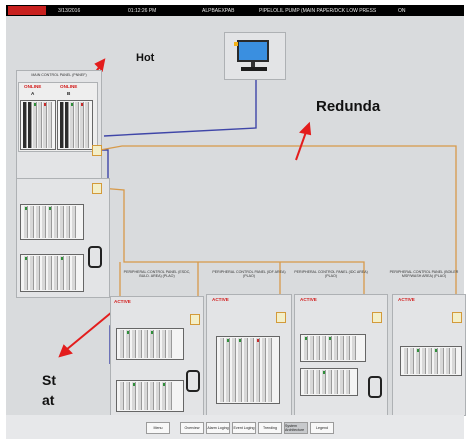 This screenshot has width=469, height=439. I want to click on online-a-letter: A, so click(33, 93).